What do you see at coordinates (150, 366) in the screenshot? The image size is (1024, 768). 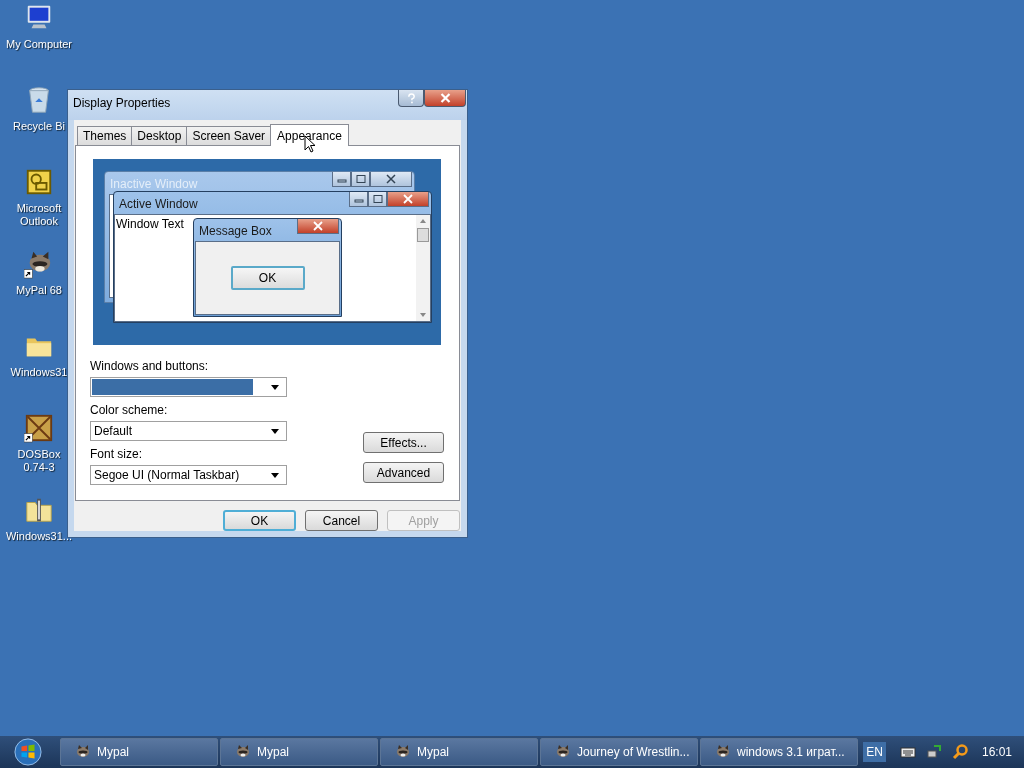 I see `field-label: Windows and buttons:` at bounding box center [150, 366].